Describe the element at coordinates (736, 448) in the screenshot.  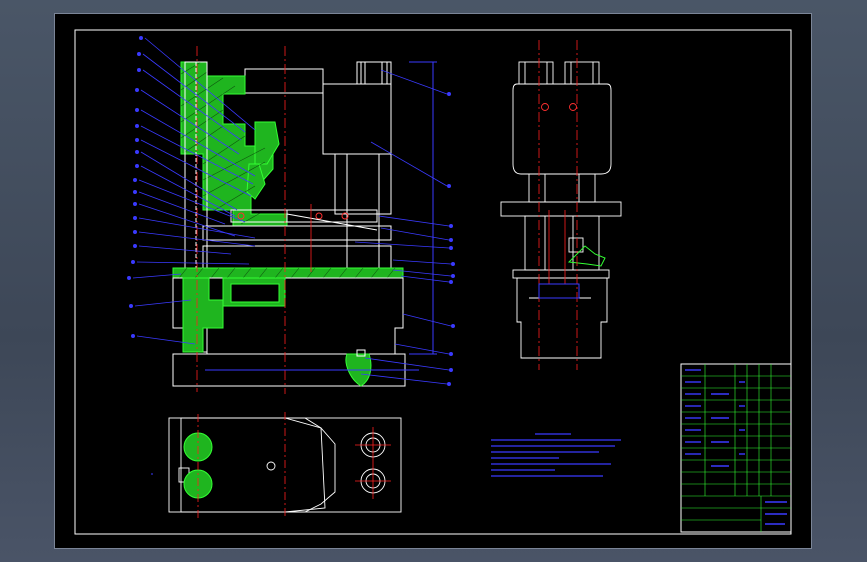
I see `title-block` at that location.